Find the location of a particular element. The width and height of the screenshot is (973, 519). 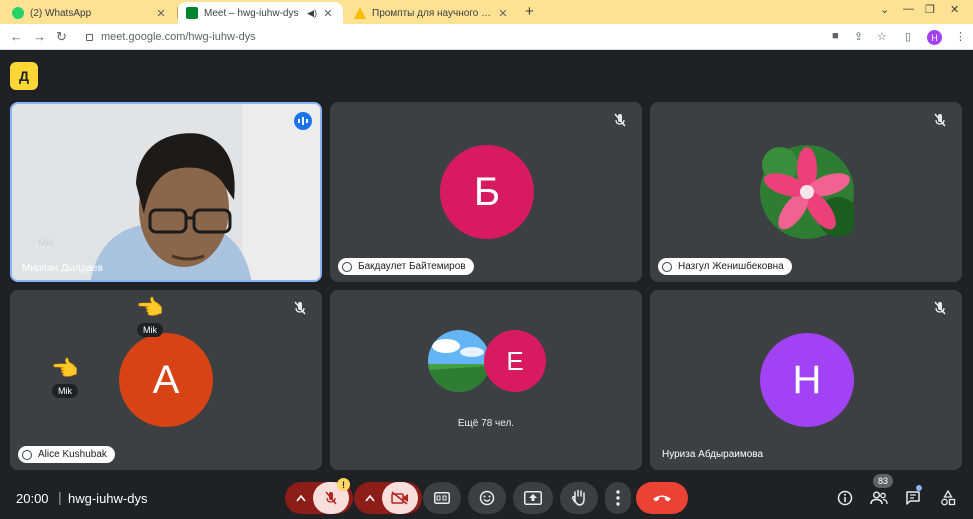

captions-button is located at coordinates (442, 498).